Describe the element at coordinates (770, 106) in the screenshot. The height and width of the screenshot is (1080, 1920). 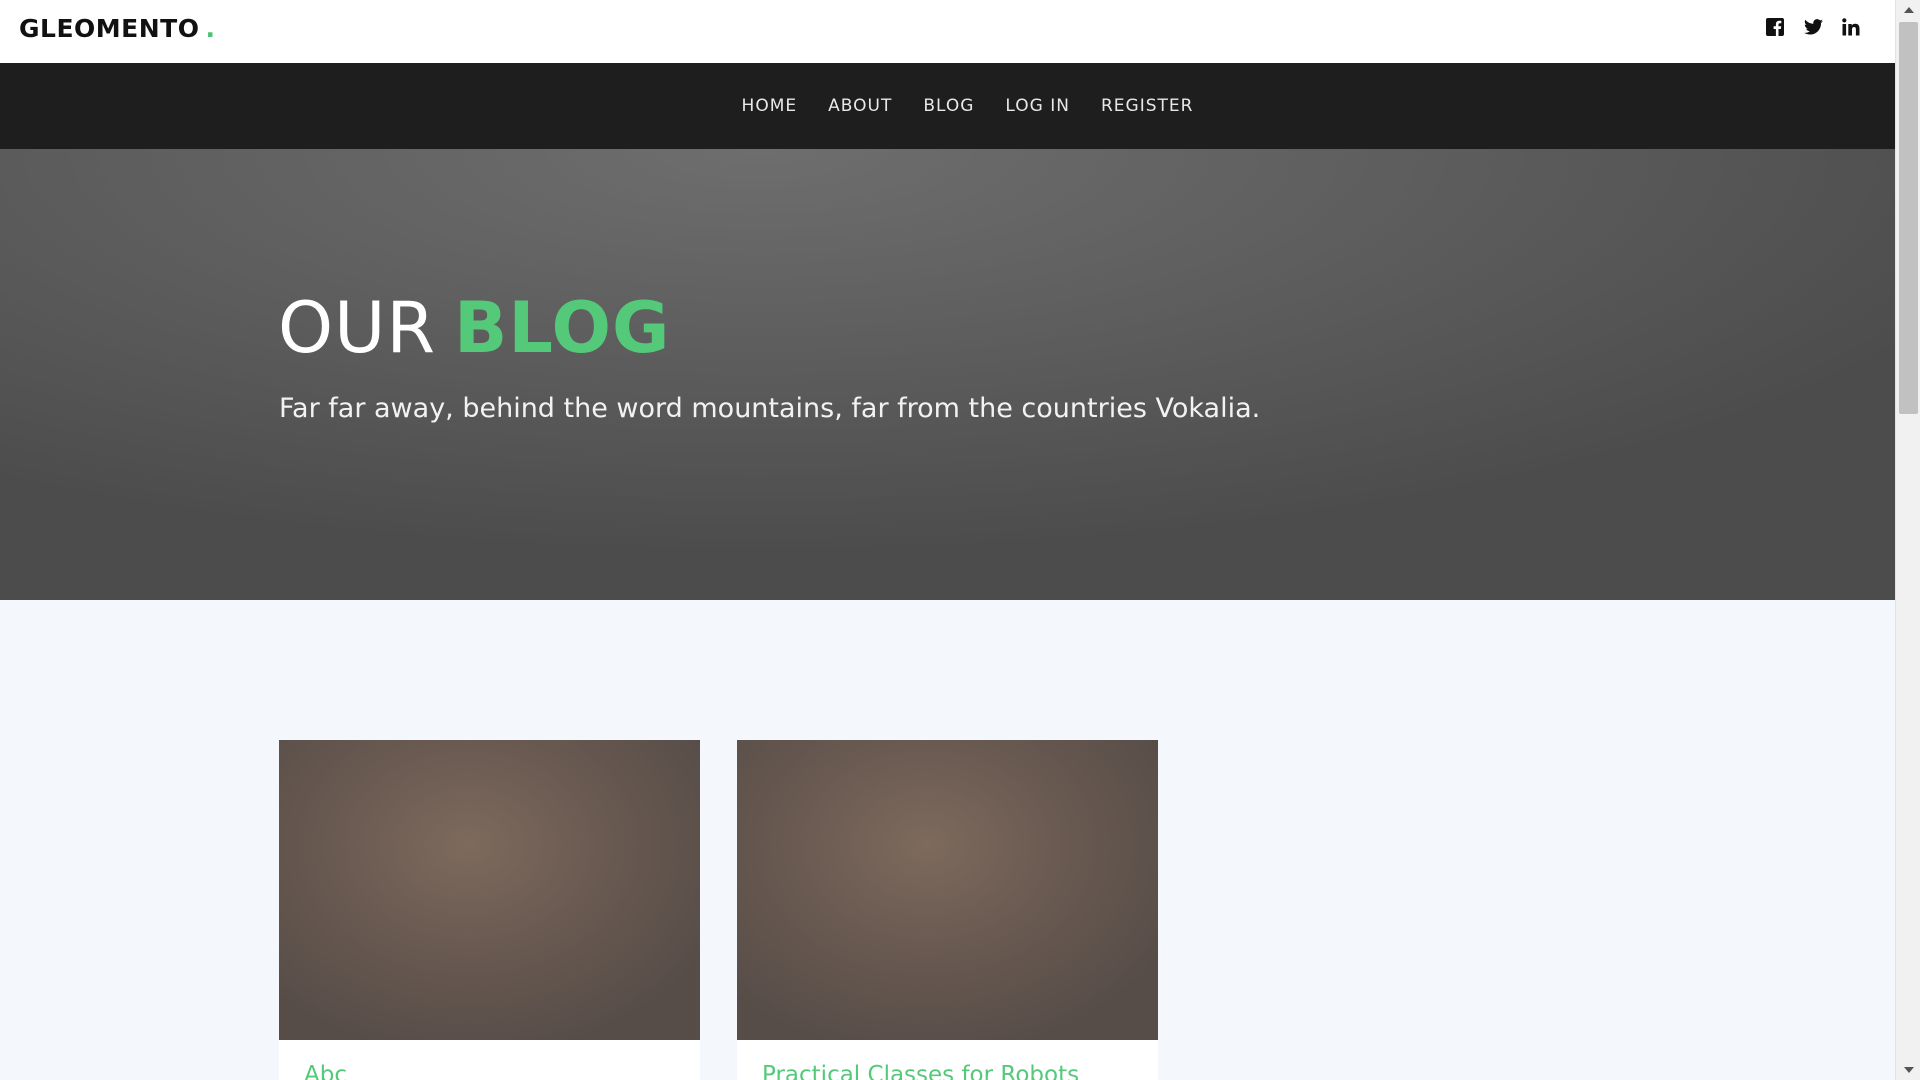
I see `nav-item-home: HOME` at that location.